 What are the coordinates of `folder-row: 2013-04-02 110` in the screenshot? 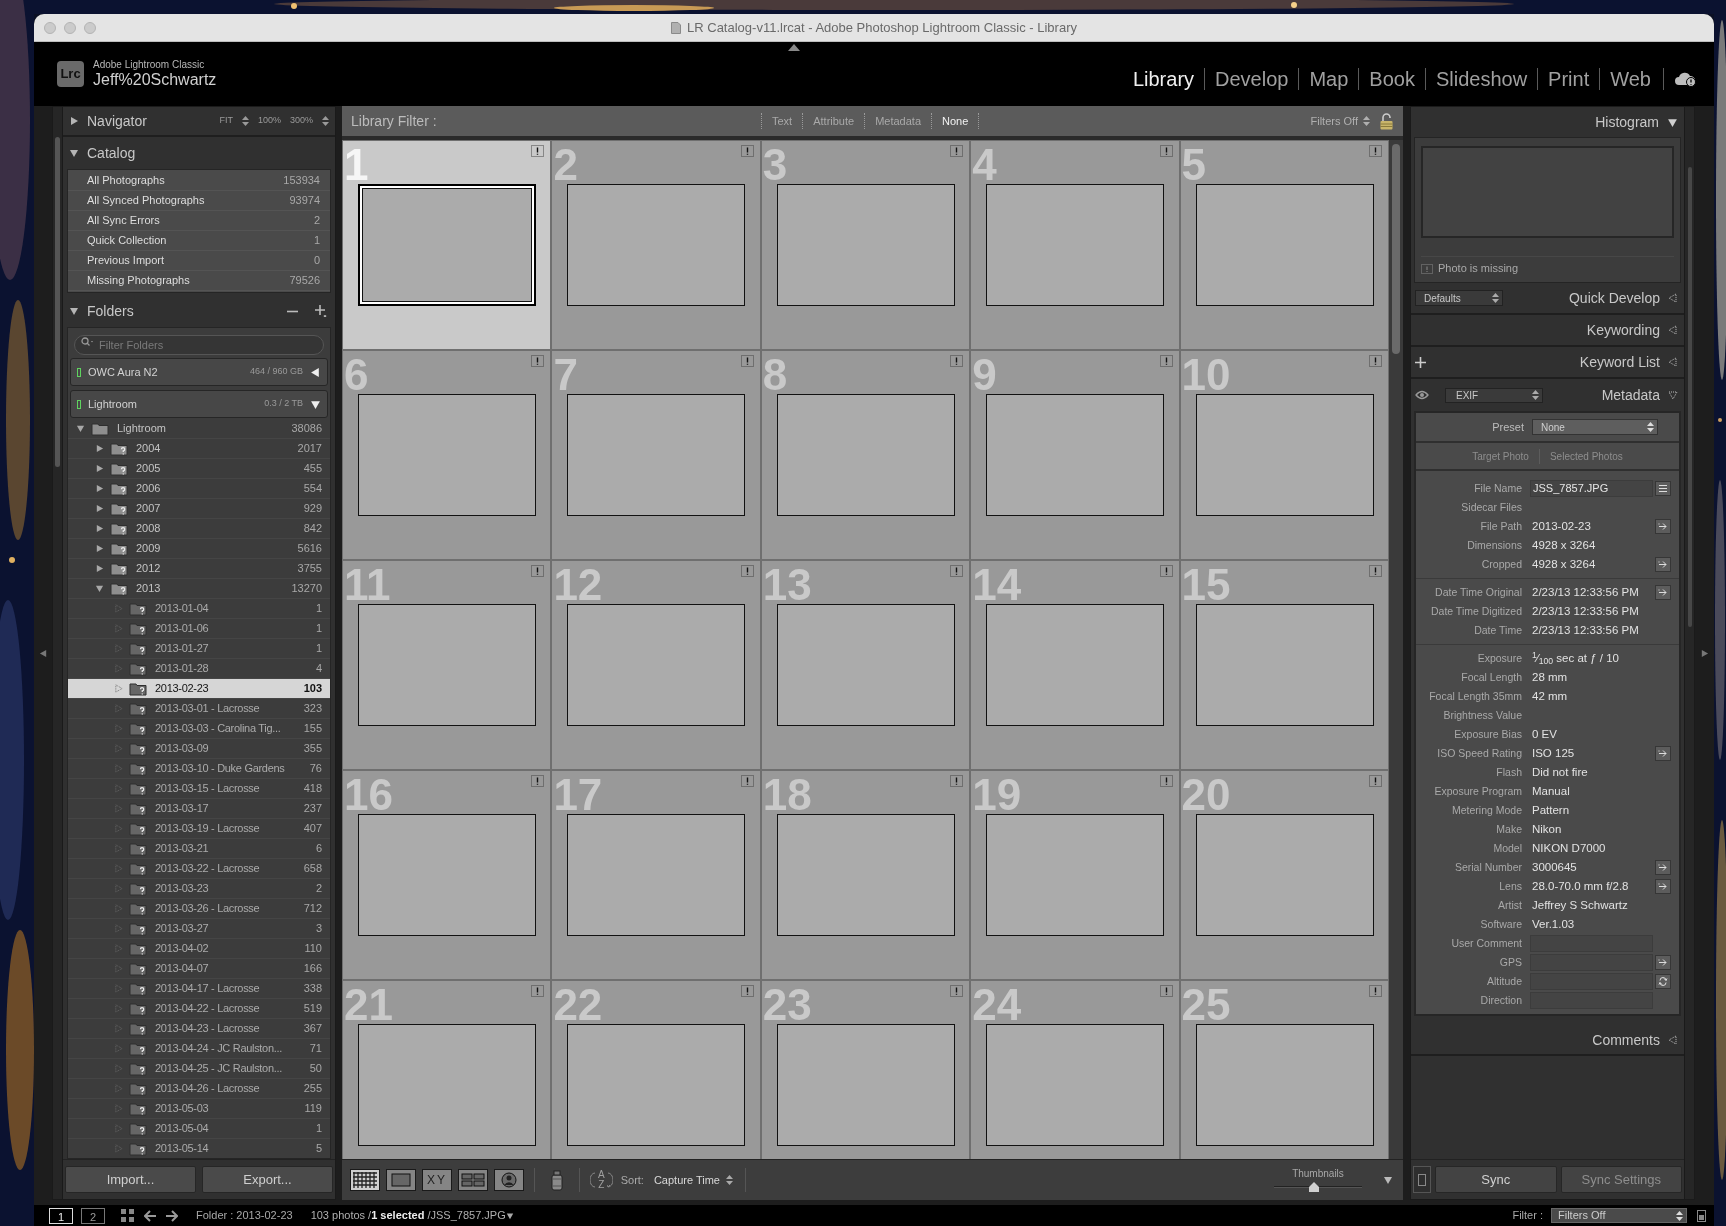 It's located at (199, 949).